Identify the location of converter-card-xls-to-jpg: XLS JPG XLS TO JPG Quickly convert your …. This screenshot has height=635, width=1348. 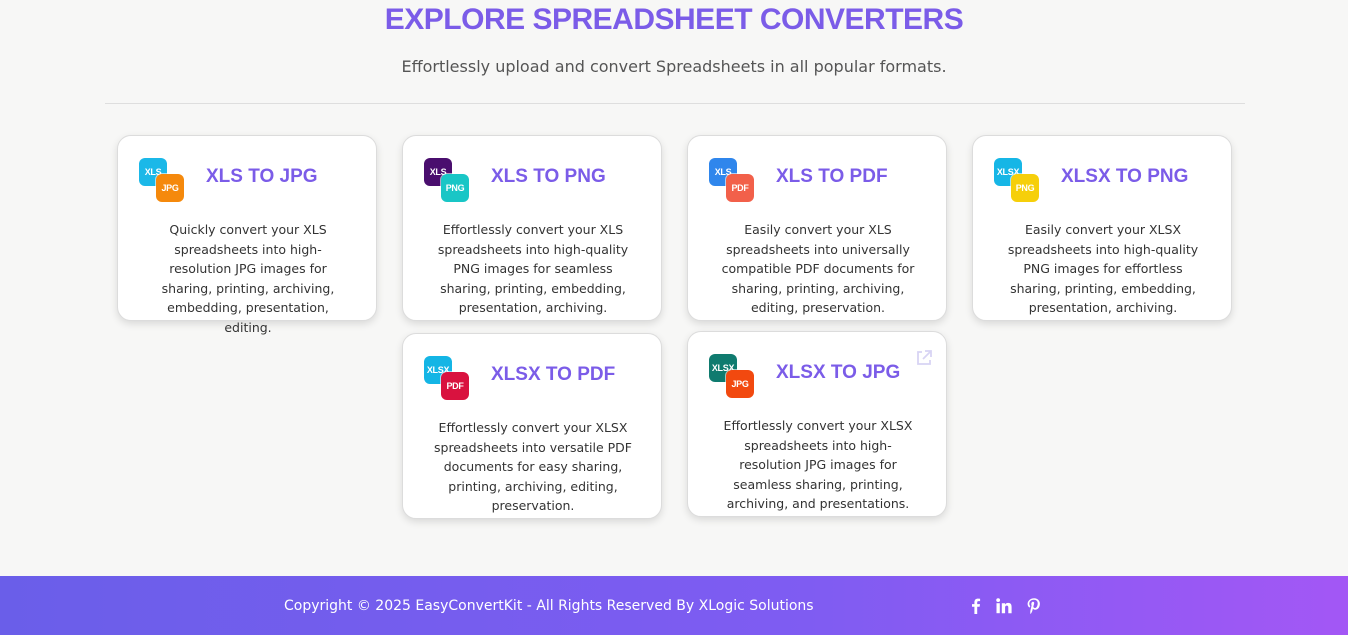
(247, 235).